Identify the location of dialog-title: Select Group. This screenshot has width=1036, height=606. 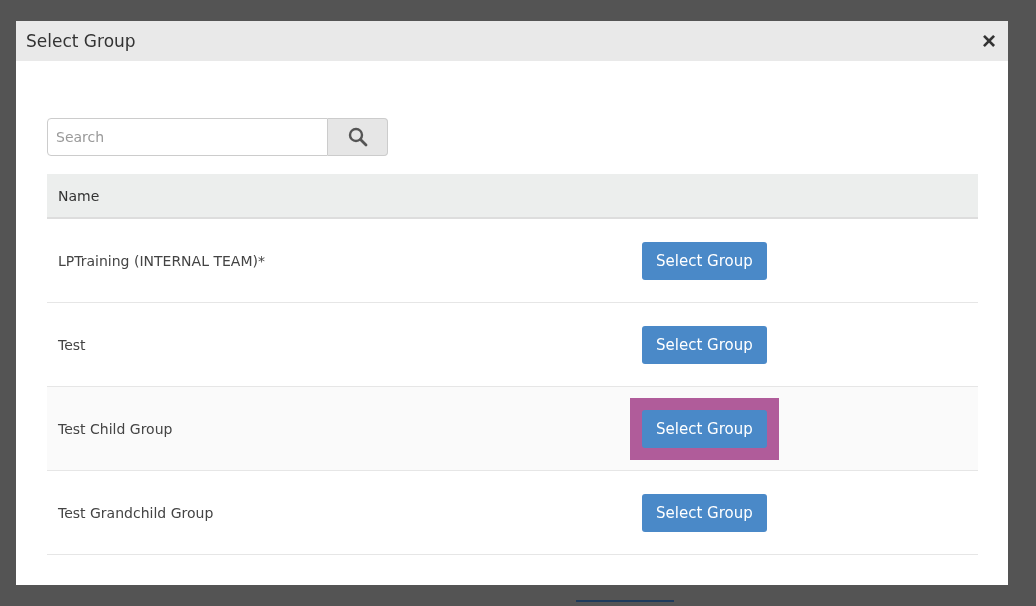
(81, 41).